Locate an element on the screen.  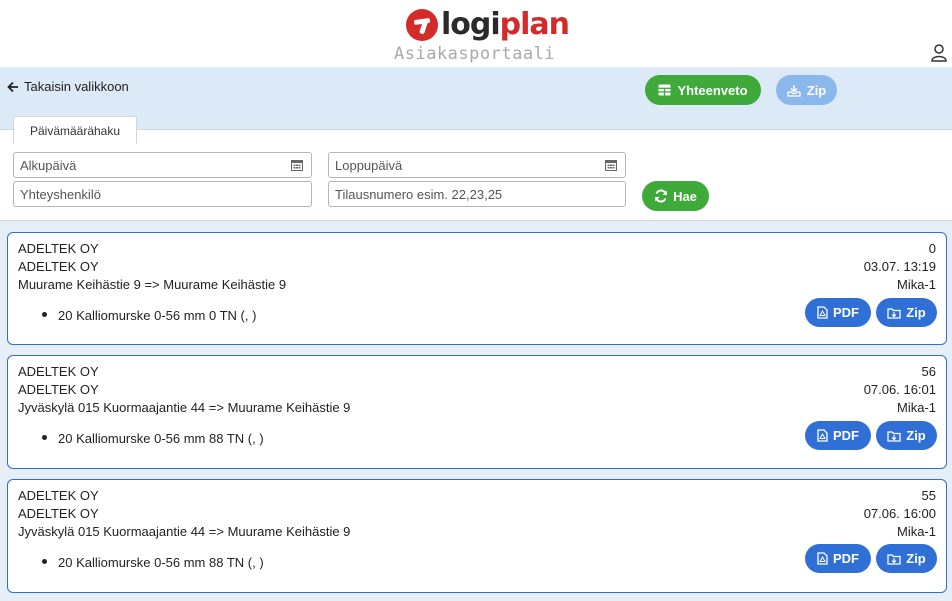
zip-all-label: Zip is located at coordinates (816, 90).